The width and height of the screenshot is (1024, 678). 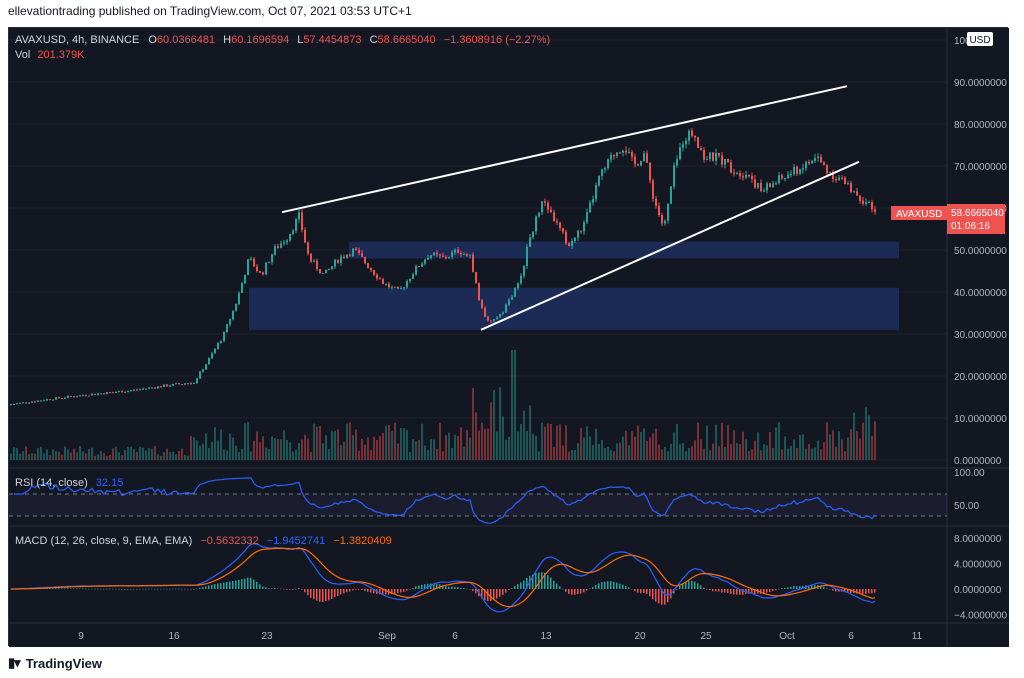 I want to click on currency-badge: USD, so click(x=980, y=39).